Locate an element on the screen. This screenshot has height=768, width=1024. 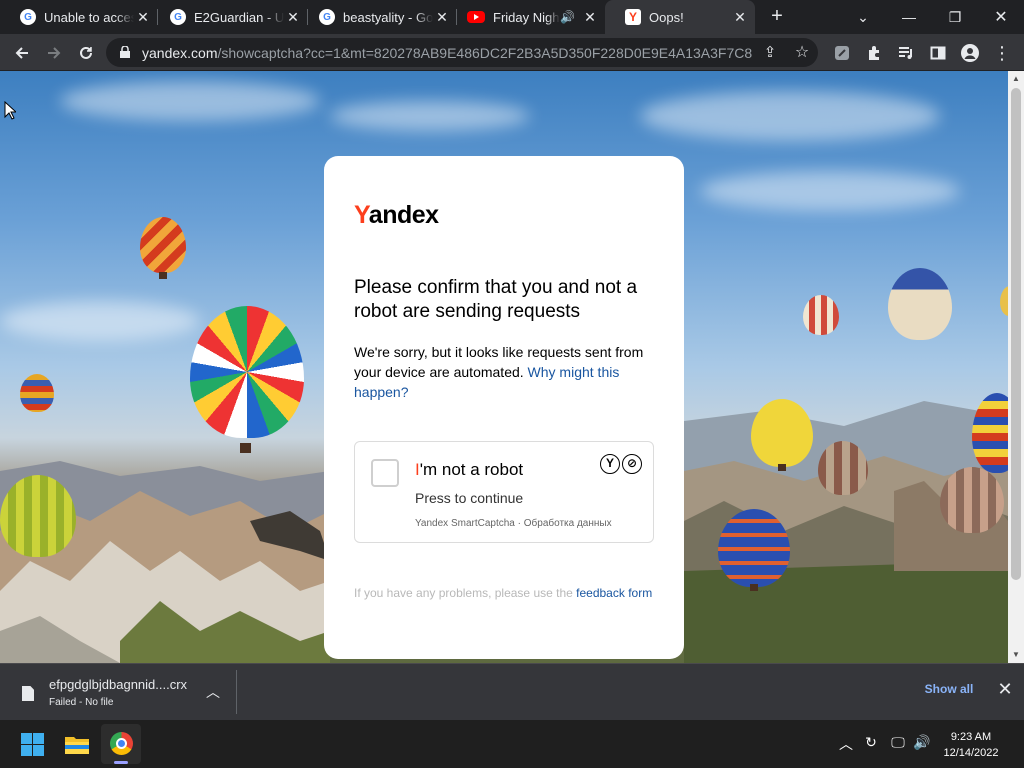
person-icon is located at coordinates (970, 53).